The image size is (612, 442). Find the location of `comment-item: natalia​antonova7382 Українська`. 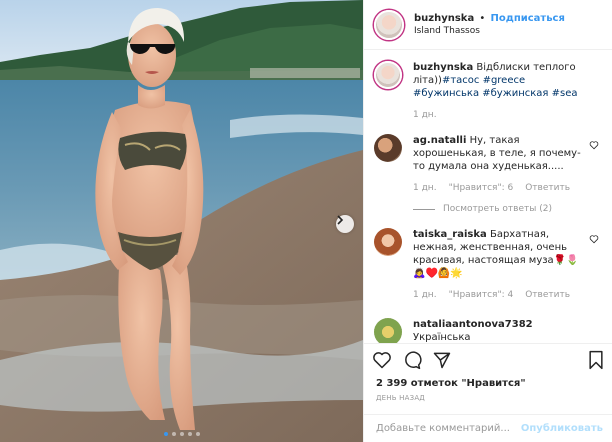

comment-item: natalia​antonova7382 Українська is located at coordinates (488, 330).